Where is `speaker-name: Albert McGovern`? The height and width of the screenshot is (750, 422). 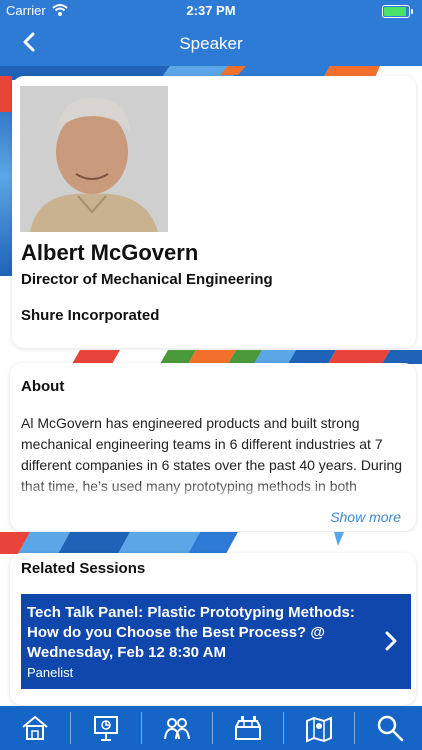
speaker-name: Albert McGovern is located at coordinates (110, 252).